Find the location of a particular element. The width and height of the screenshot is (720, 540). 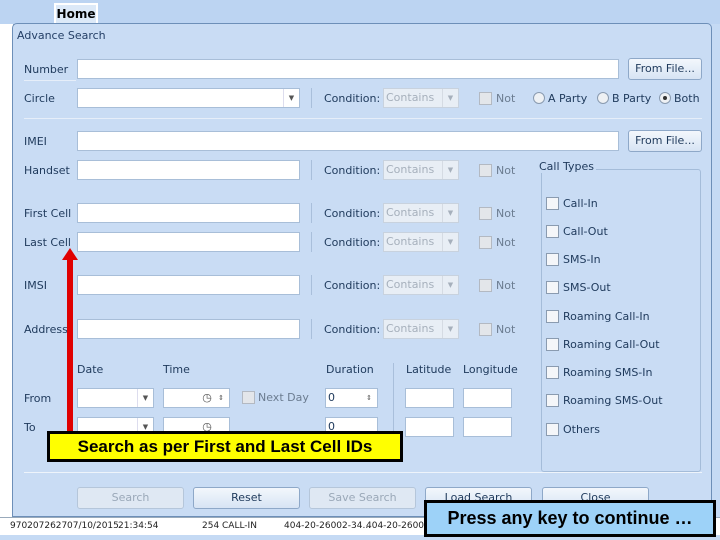

circle-dropdown: ▼ is located at coordinates (188, 98).